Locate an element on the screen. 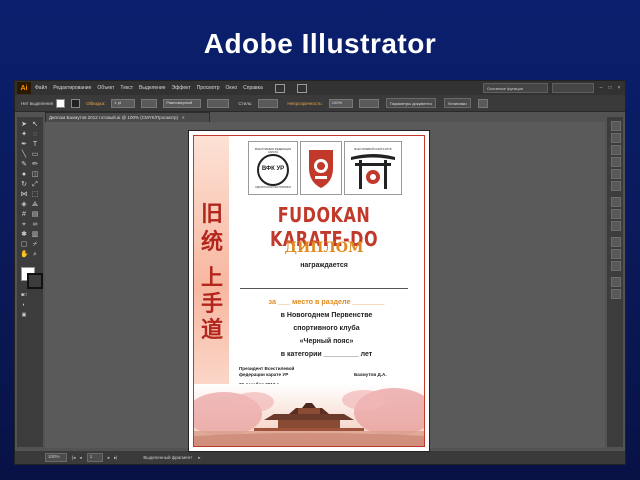 Image resolution: width=640 pixels, height=480 pixels. width-tool-icon: ⋈ is located at coordinates (24, 195).